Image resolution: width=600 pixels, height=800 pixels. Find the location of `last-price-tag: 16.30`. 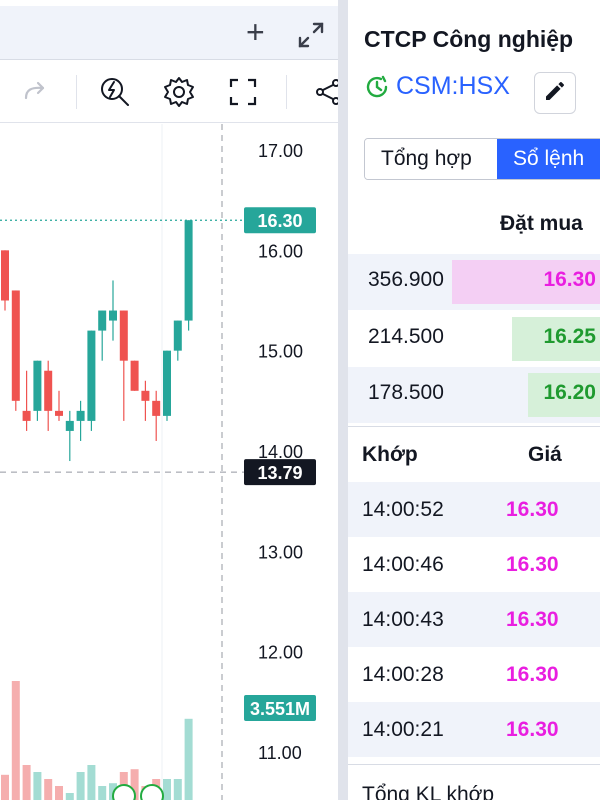

last-price-tag: 16.30 is located at coordinates (279, 221).